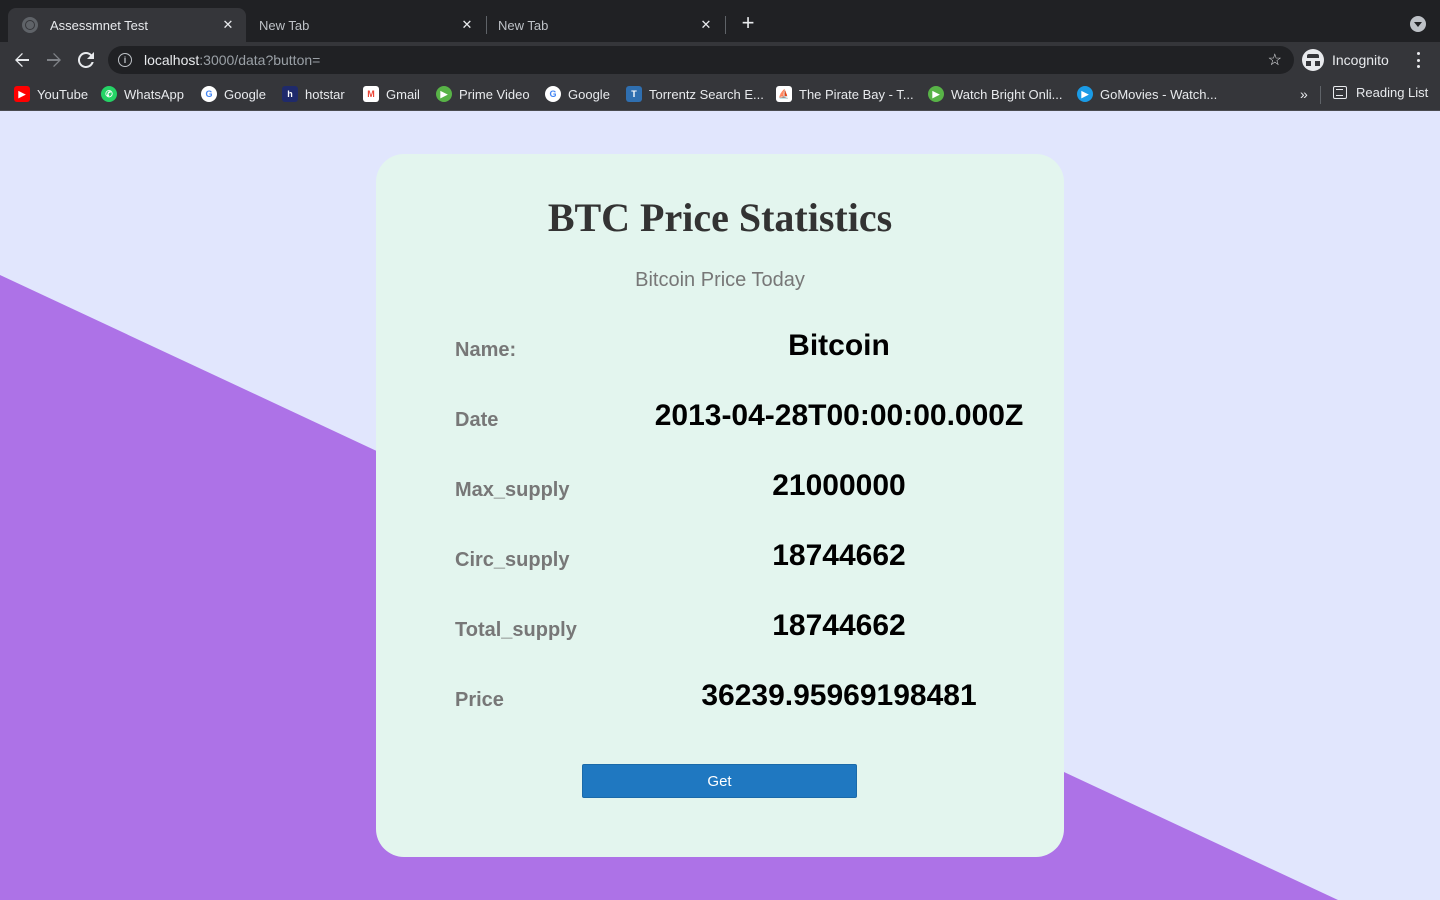  Describe the element at coordinates (391, 94) in the screenshot. I see `bookmark-gmail: M Gmail` at that location.